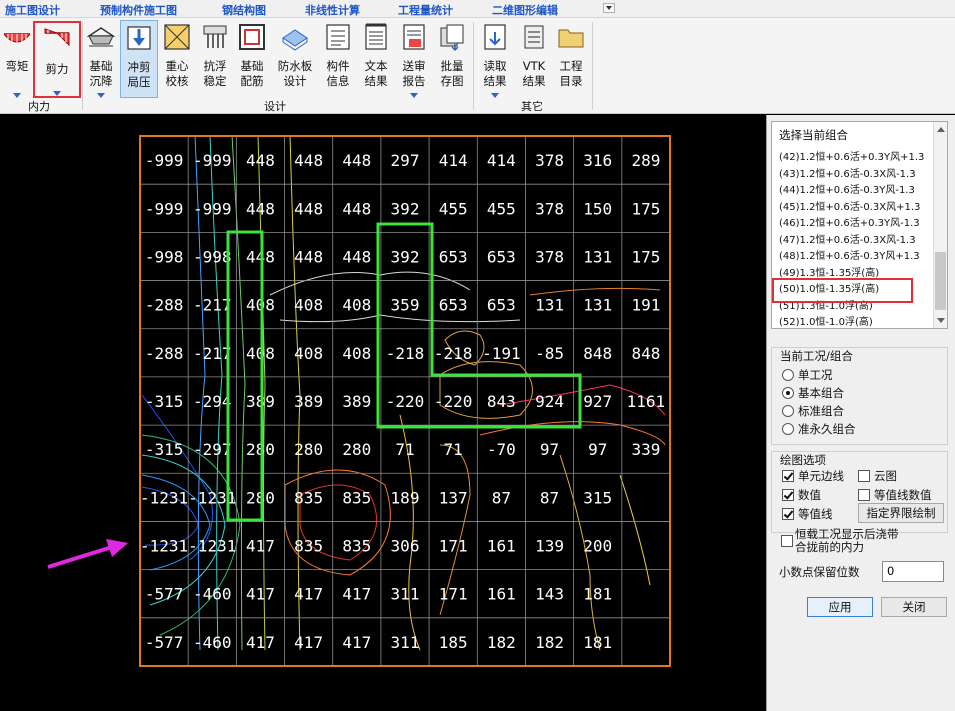  What do you see at coordinates (549, 594) in the screenshot?
I see `grid-value: 143` at bounding box center [549, 594].